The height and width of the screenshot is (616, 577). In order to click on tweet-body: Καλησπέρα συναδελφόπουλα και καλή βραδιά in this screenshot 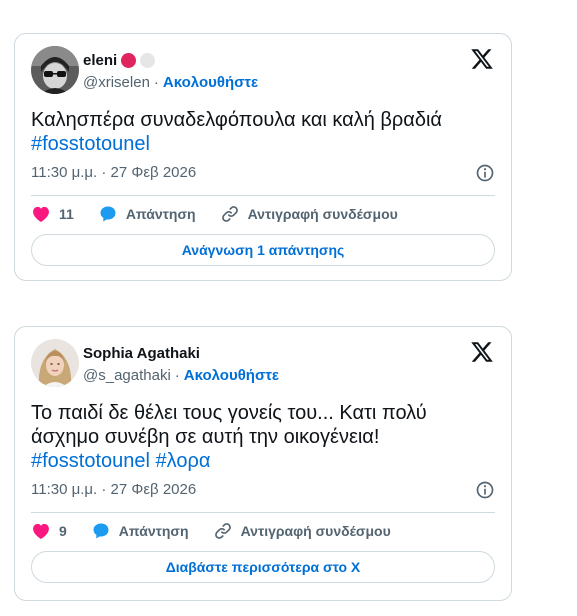, I will do `click(236, 120)`.